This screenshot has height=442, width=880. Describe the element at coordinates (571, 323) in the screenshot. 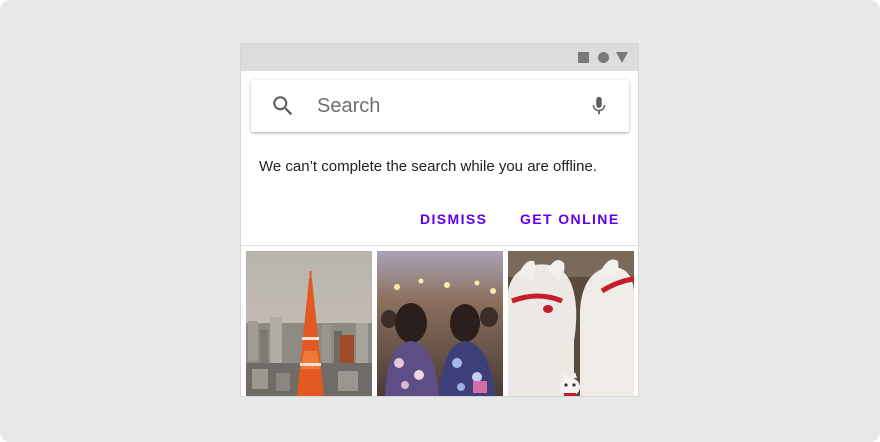

I see `lucky-cat-image` at that location.